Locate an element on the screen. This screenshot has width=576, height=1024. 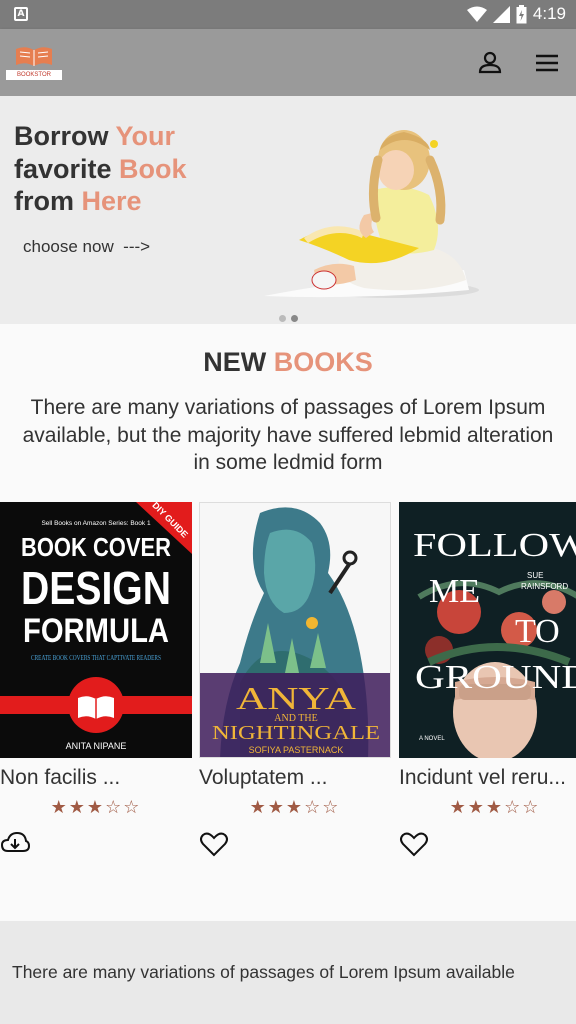
cover-line2: DESIGN is located at coordinates (96, 588).